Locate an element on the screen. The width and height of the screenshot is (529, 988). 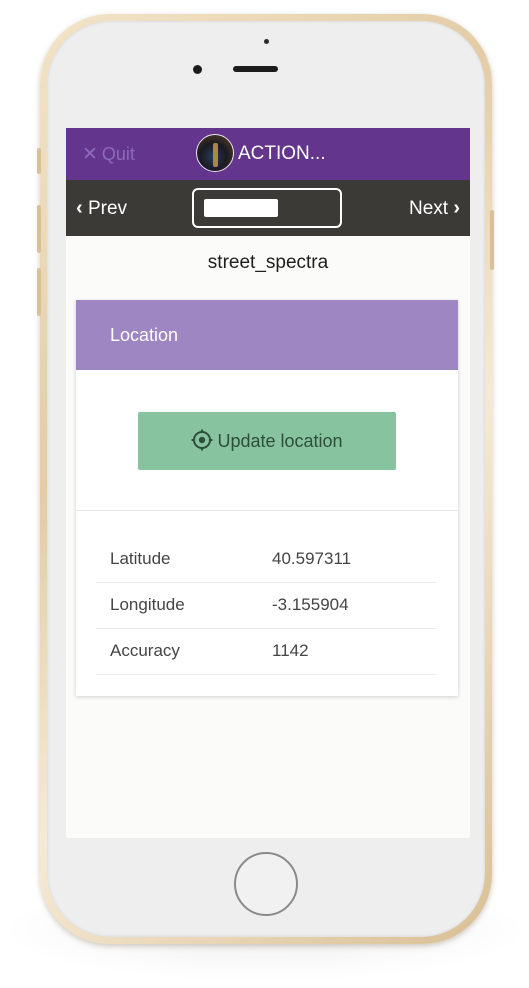
latitude-label: Latitude is located at coordinates (140, 558).